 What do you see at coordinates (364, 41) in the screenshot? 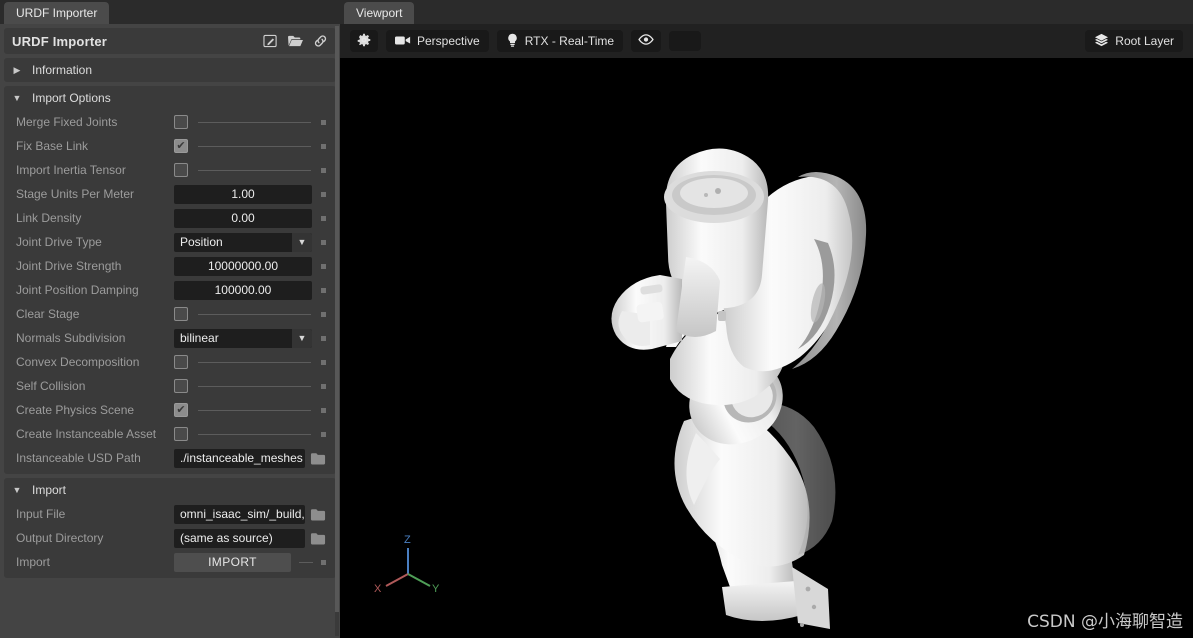
I see `viewport-settings-button` at bounding box center [364, 41].